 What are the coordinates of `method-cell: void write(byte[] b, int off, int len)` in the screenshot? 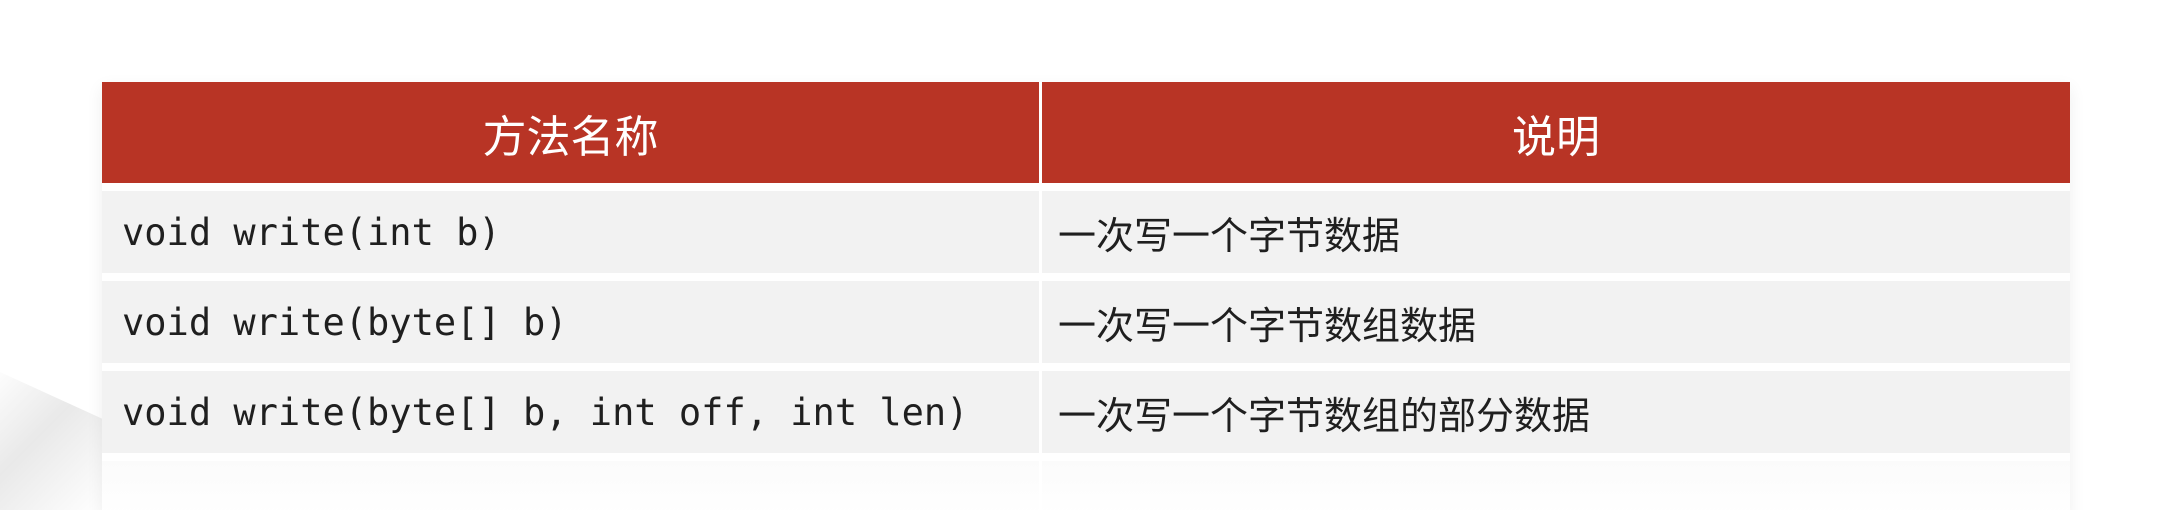 It's located at (572, 408).